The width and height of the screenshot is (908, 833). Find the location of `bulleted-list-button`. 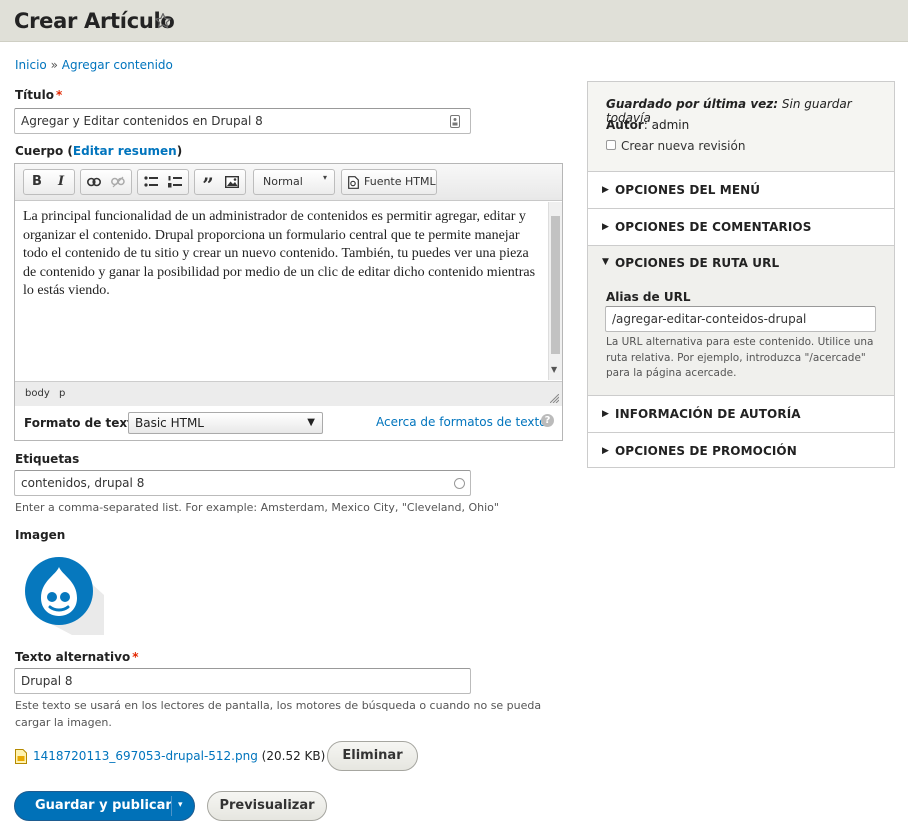

bulleted-list-button is located at coordinates (151, 182).